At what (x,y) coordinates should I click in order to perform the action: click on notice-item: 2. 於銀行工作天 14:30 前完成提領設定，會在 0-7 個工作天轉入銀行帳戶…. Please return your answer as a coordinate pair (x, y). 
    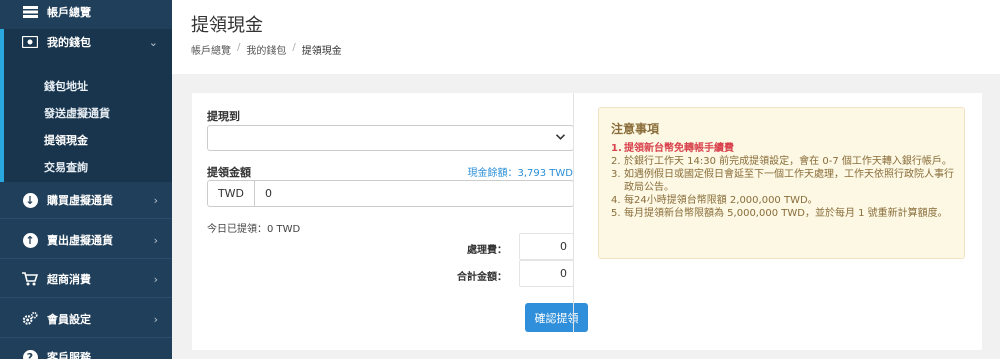
    Looking at the image, I should click on (781, 161).